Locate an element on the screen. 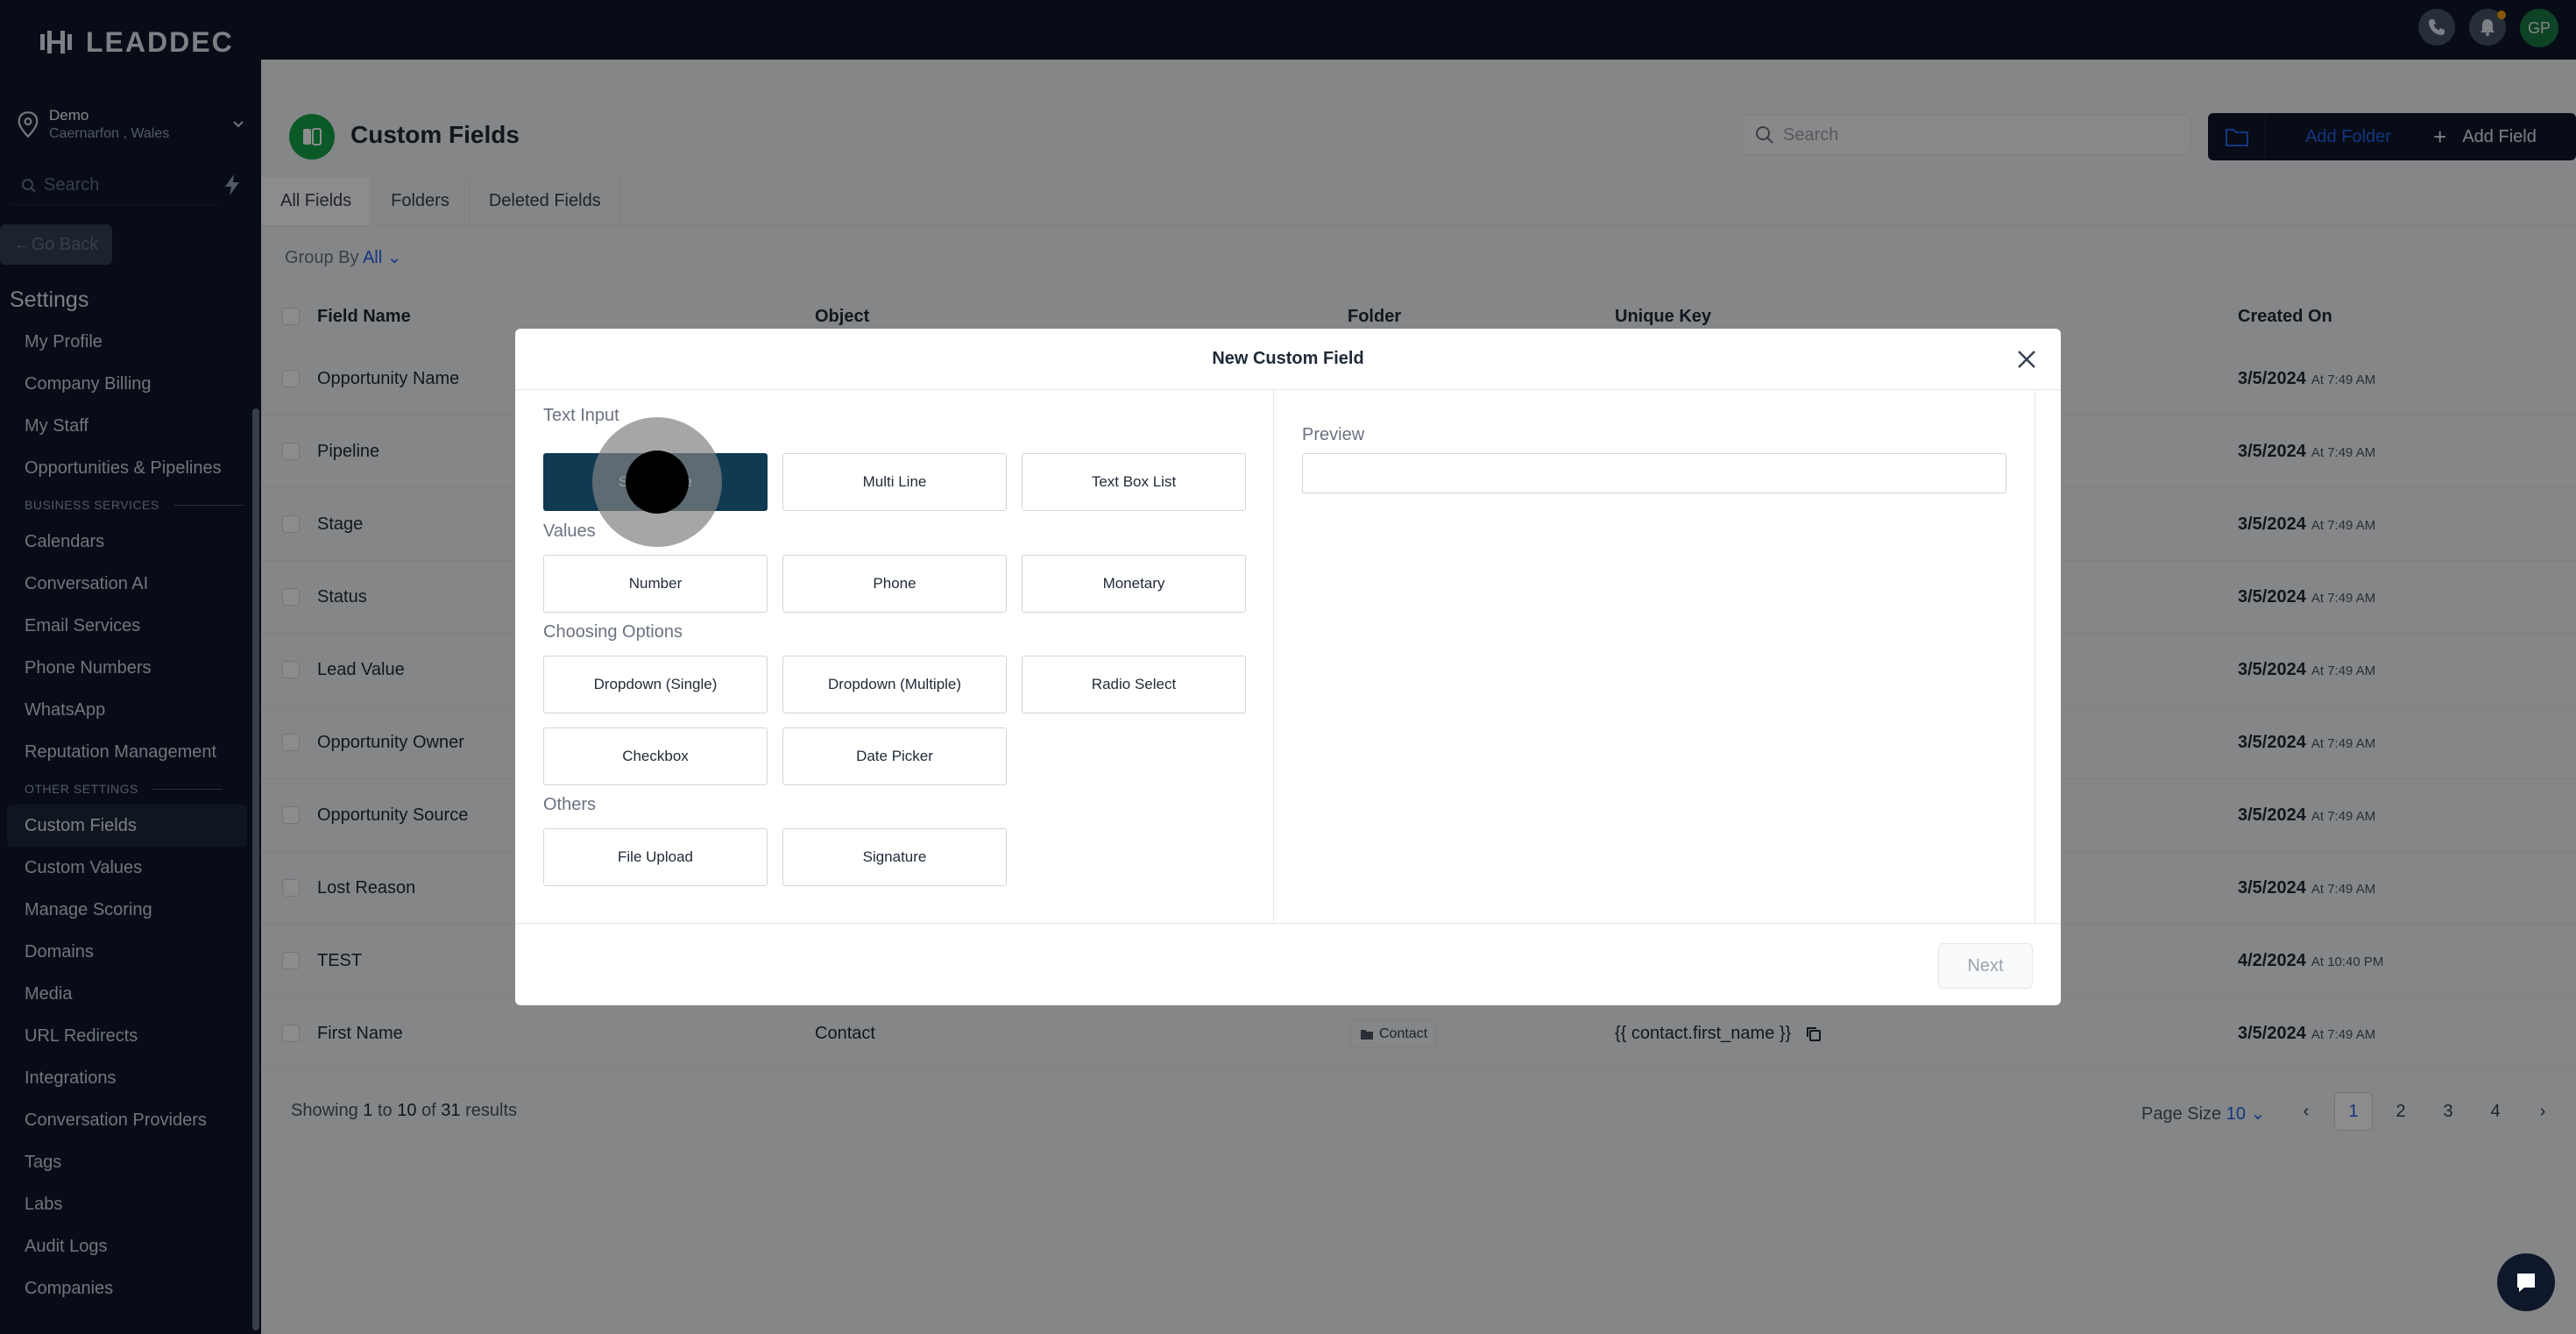 The image size is (2576, 1334). section-text-input: Text Input is located at coordinates (581, 415).